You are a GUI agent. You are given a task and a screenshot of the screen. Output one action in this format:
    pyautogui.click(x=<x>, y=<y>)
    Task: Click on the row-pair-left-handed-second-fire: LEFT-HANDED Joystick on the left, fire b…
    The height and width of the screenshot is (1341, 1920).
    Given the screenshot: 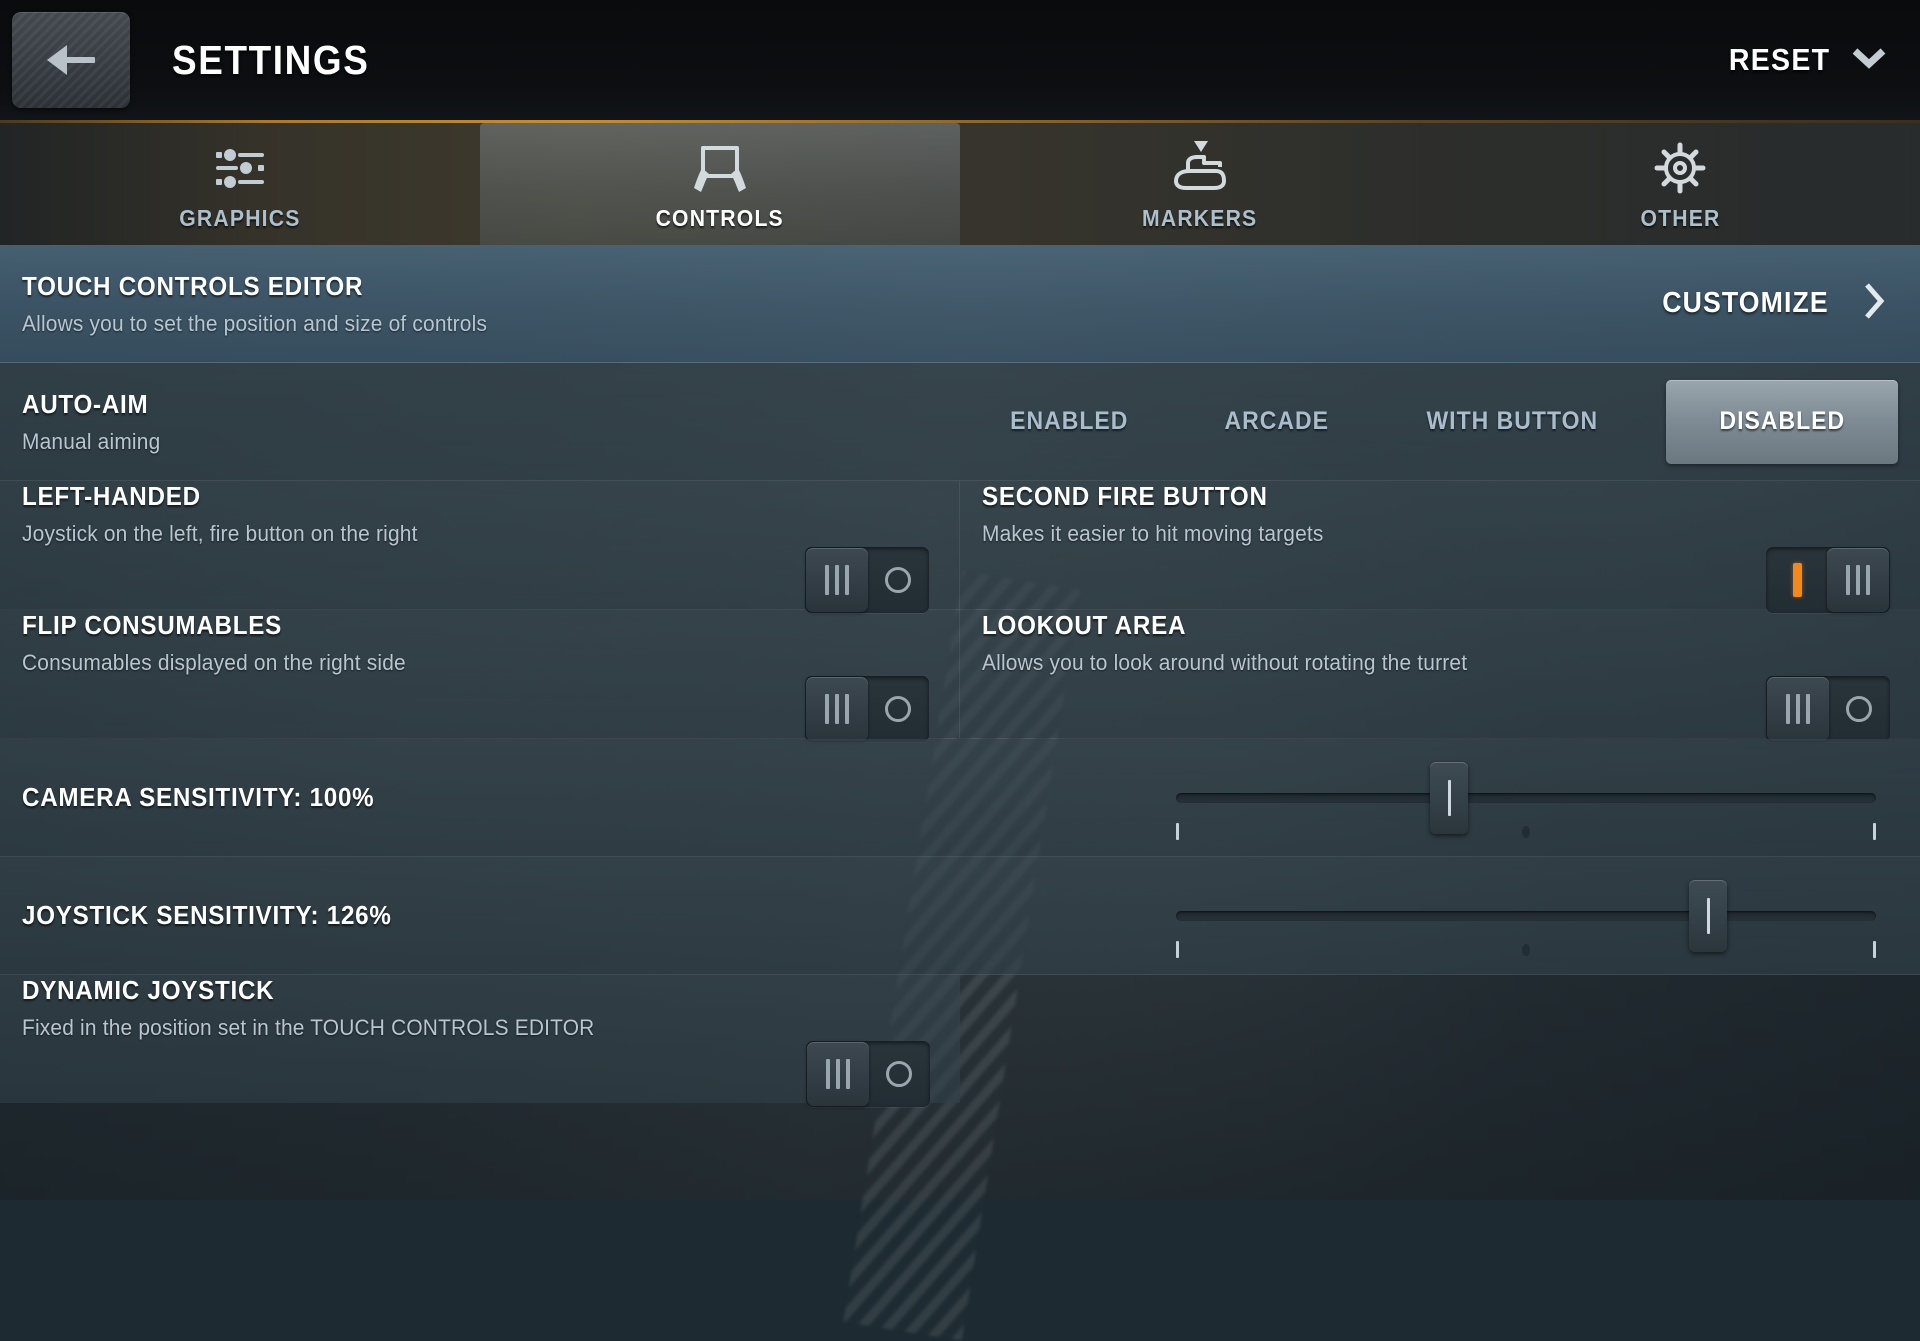 What is the action you would take?
    pyautogui.click(x=960, y=545)
    